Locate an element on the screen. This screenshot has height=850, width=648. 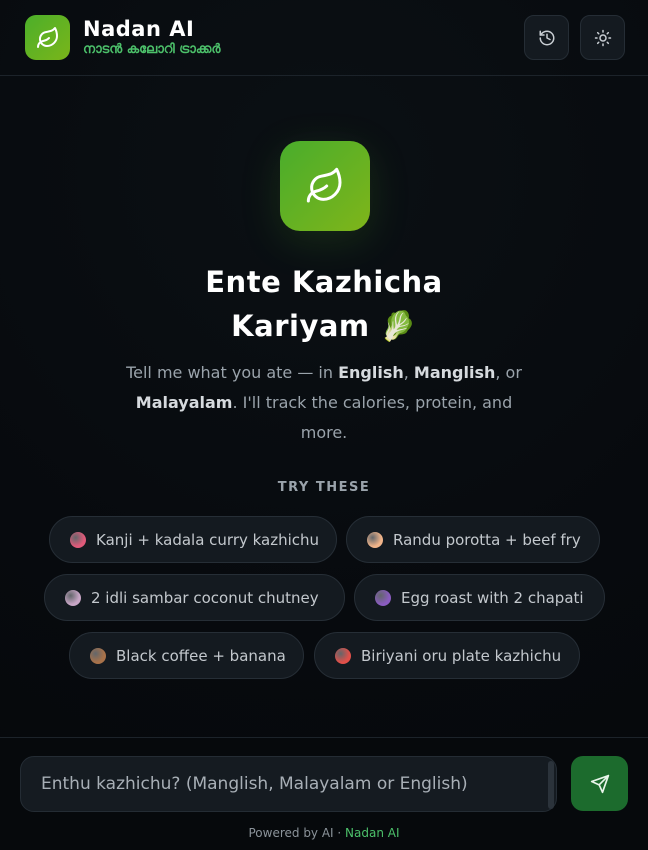
footer-brand-link: Nadan AI is located at coordinates (372, 833).